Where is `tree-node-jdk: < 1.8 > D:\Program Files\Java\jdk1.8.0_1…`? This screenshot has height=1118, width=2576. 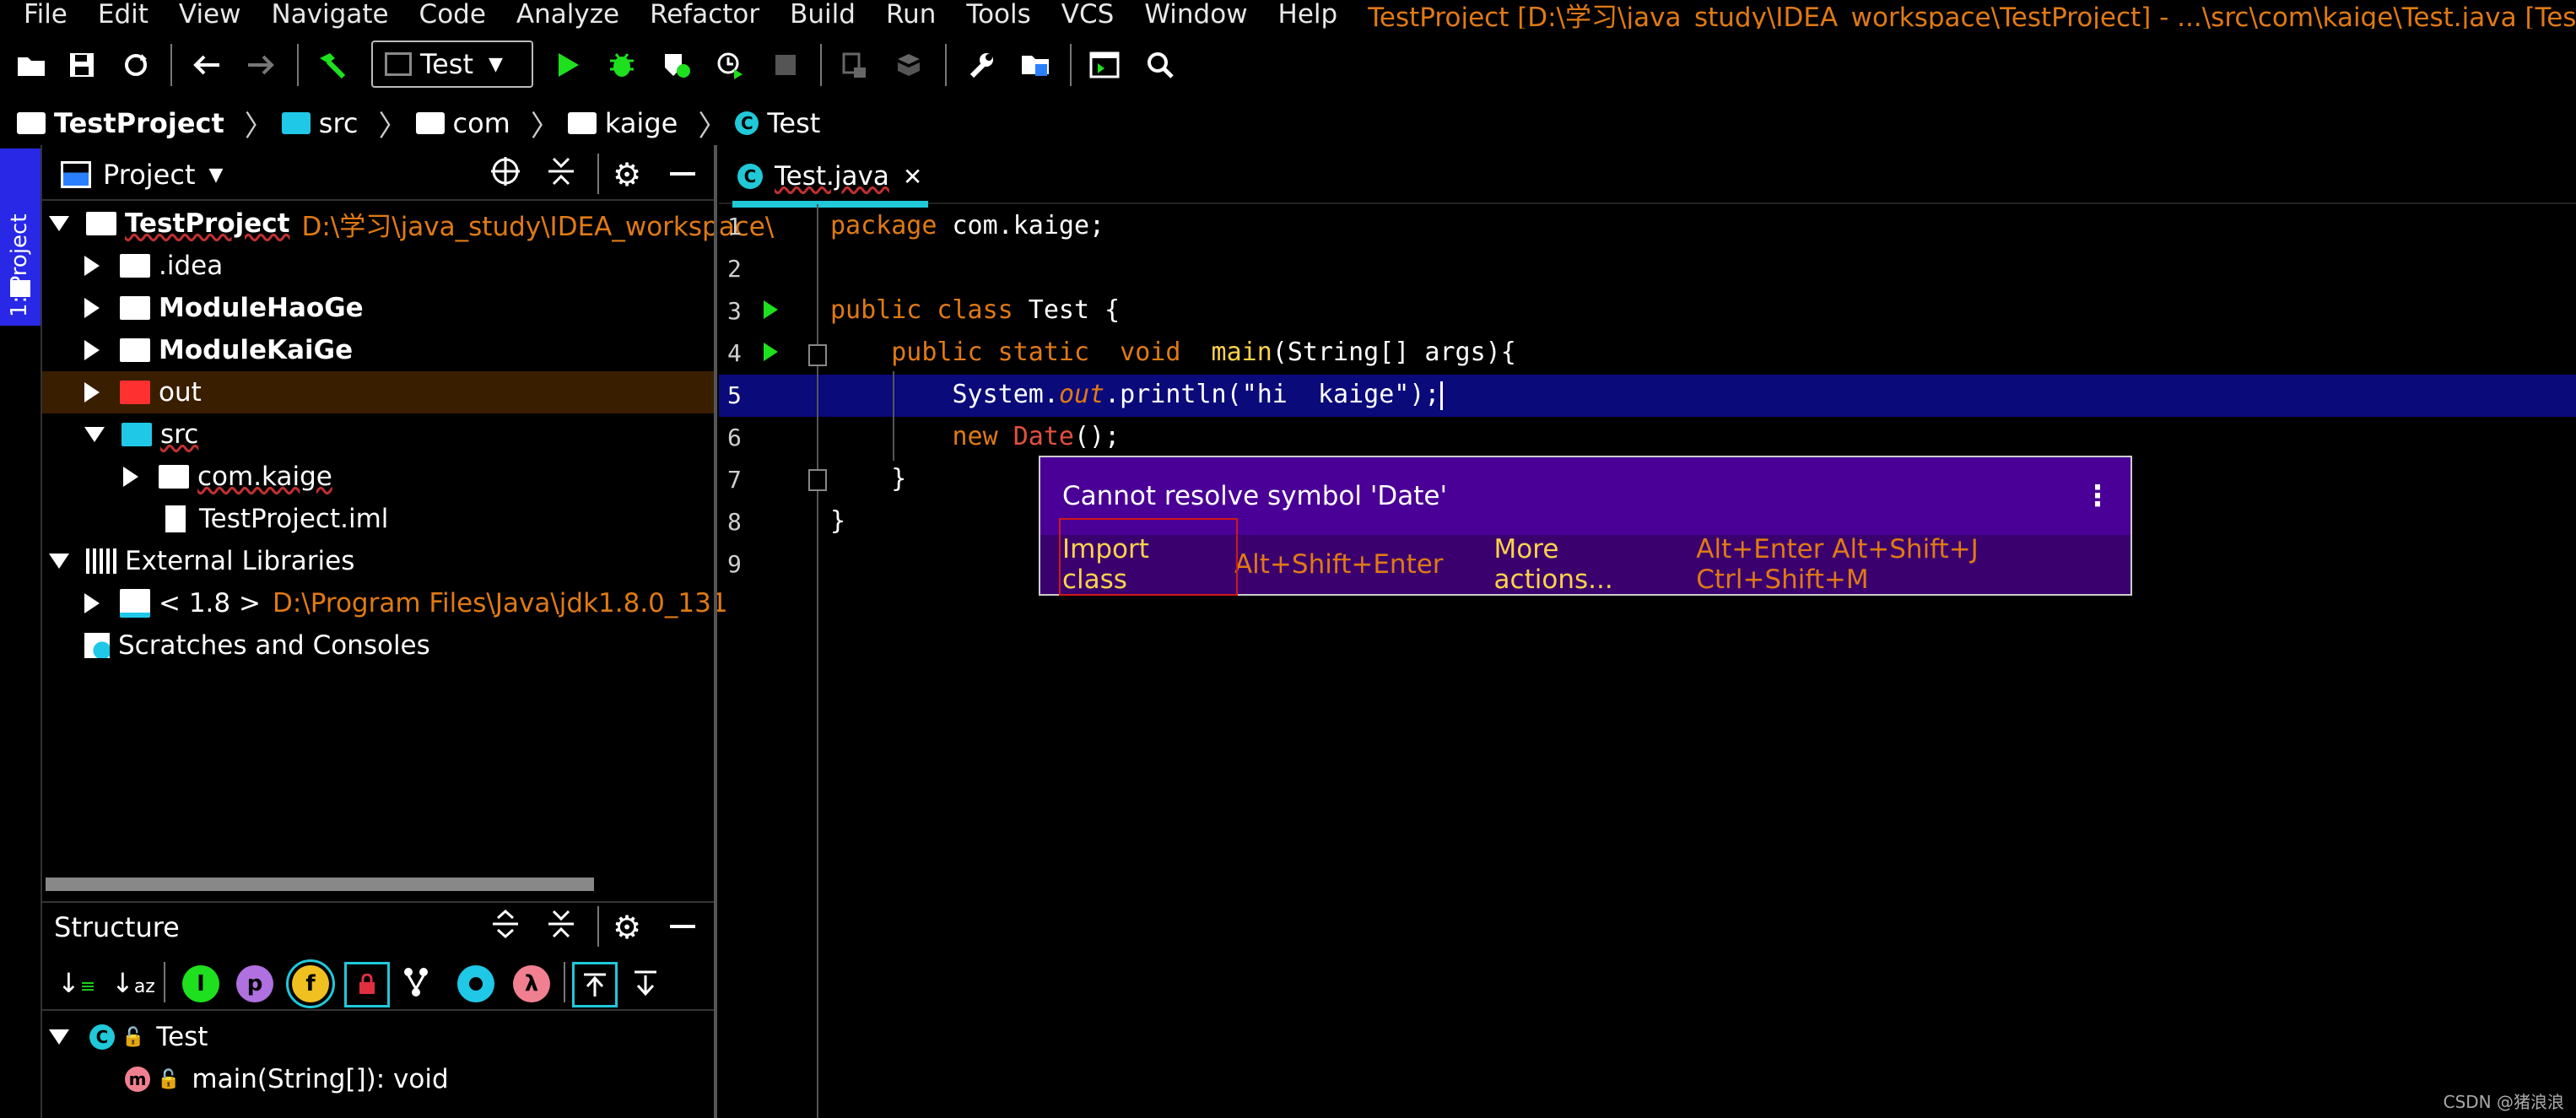
tree-node-jdk: < 1.8 > D:\Program Files\Java\jdk1.8.0_1… is located at coordinates (406, 603).